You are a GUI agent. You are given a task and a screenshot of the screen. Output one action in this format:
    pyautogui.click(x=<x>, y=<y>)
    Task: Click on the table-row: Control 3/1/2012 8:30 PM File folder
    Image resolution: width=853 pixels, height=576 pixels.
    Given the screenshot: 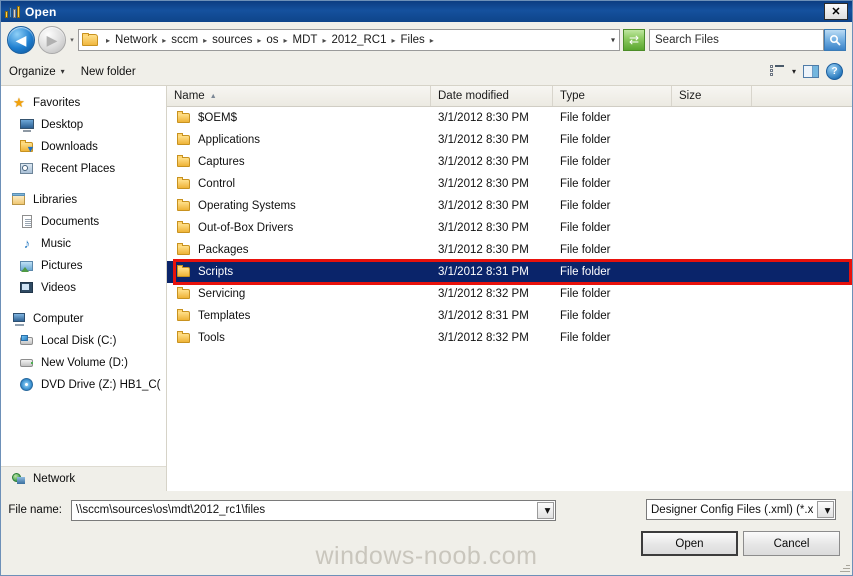 What is the action you would take?
    pyautogui.click(x=509, y=184)
    